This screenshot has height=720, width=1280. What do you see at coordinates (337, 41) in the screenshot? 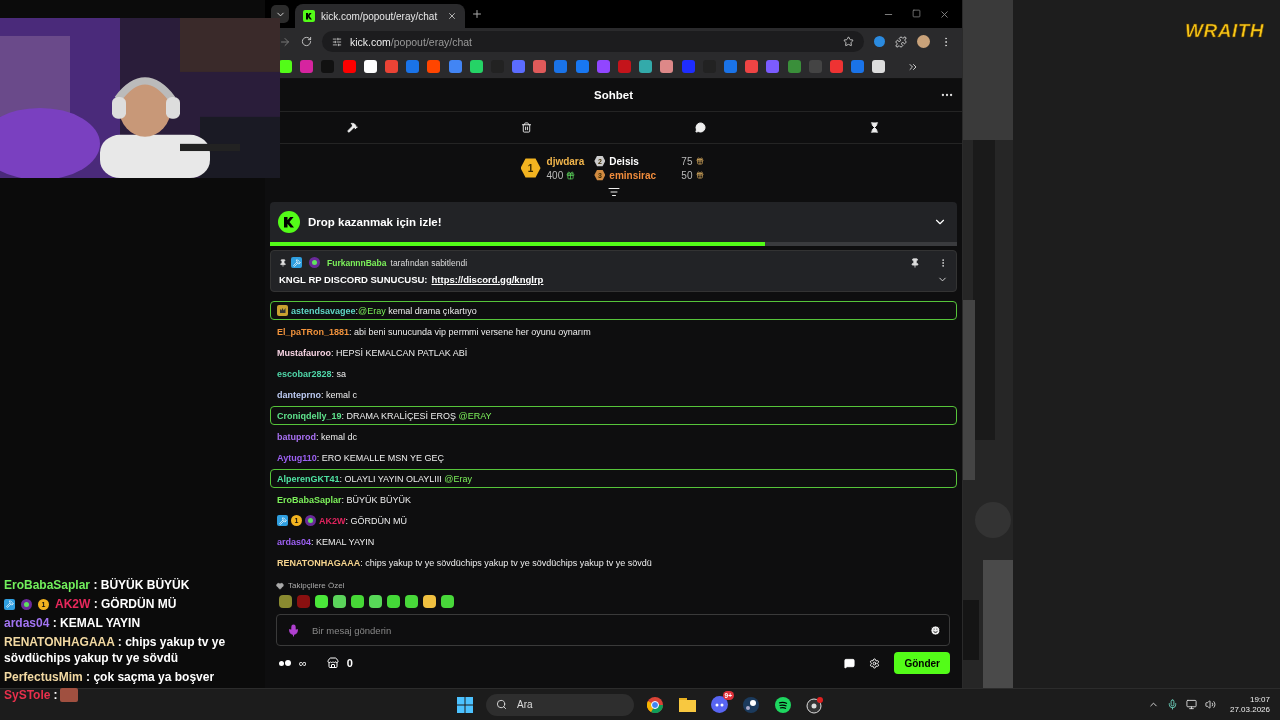
I see `site-info-icon` at bounding box center [337, 41].